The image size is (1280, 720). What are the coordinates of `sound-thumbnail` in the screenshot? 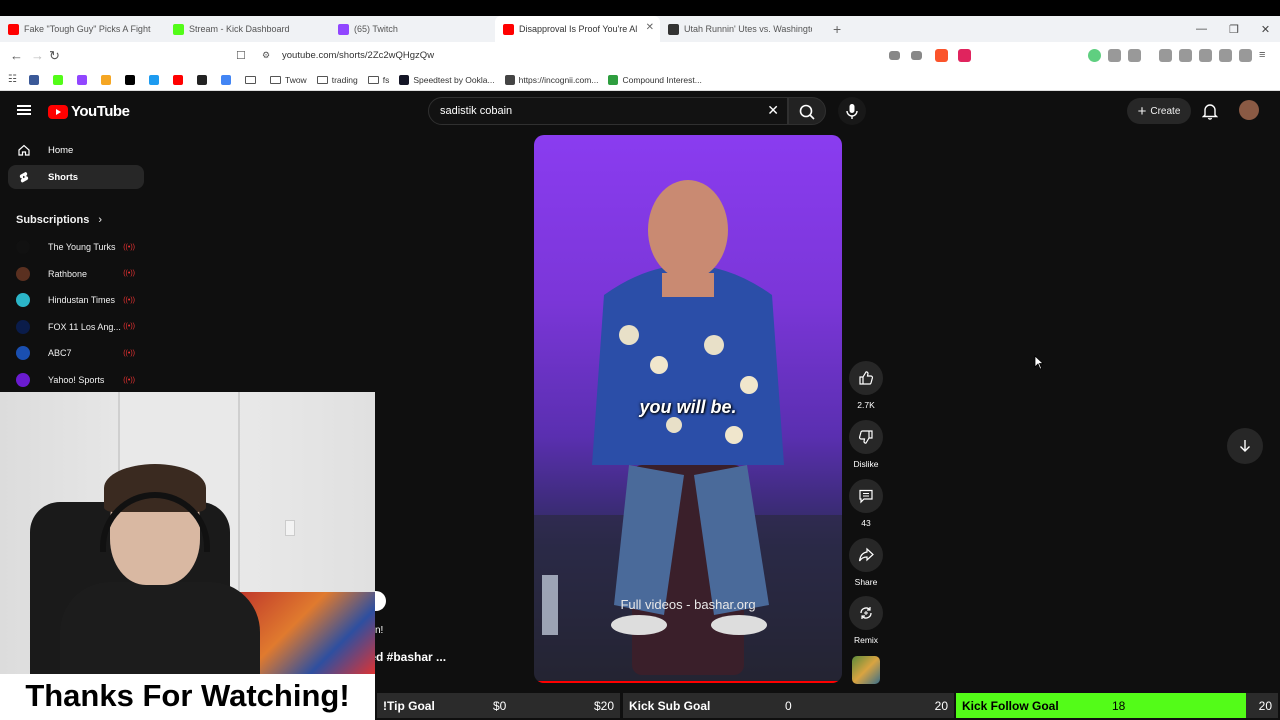 It's located at (866, 670).